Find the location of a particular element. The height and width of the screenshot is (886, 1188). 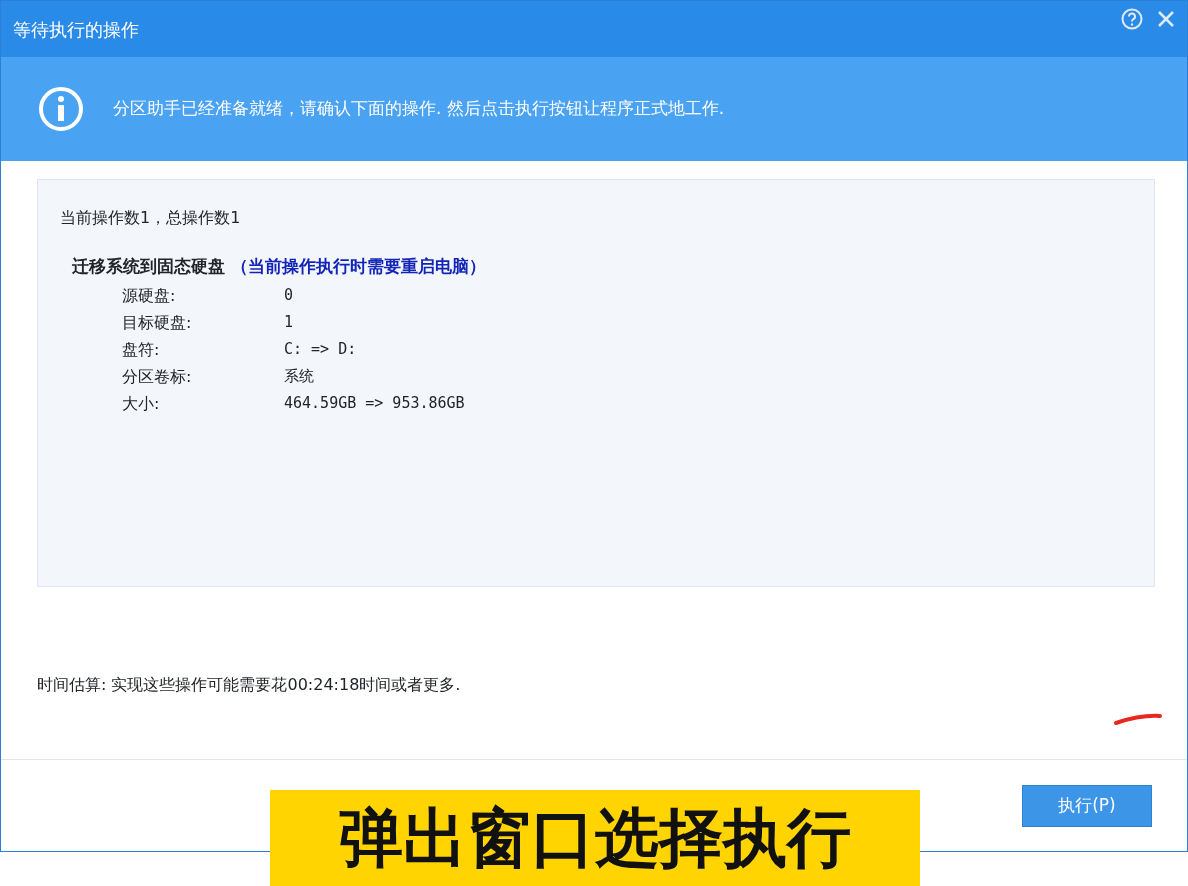

window-title: 等待执行的操作 is located at coordinates (76, 29).